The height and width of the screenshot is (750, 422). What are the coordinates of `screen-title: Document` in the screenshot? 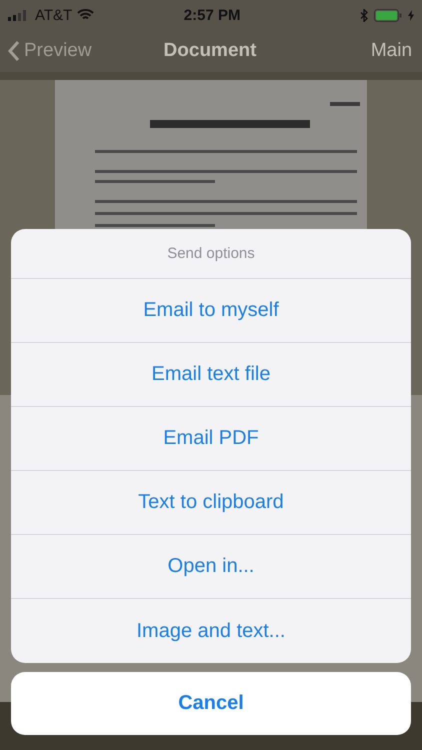 It's located at (210, 51).